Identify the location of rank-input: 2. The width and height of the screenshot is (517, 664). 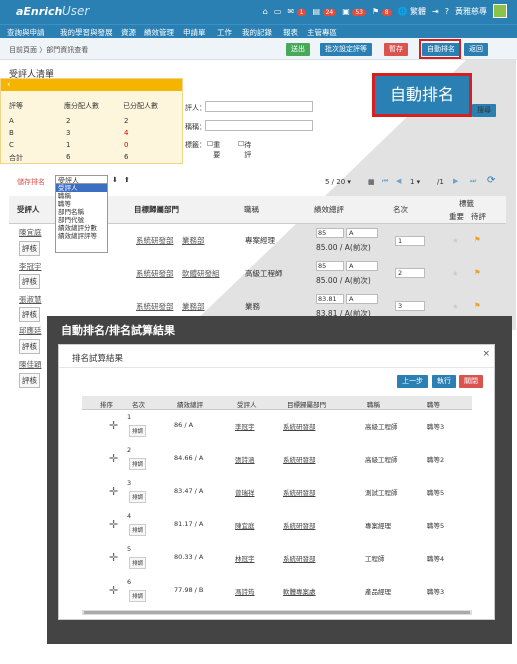
(410, 273).